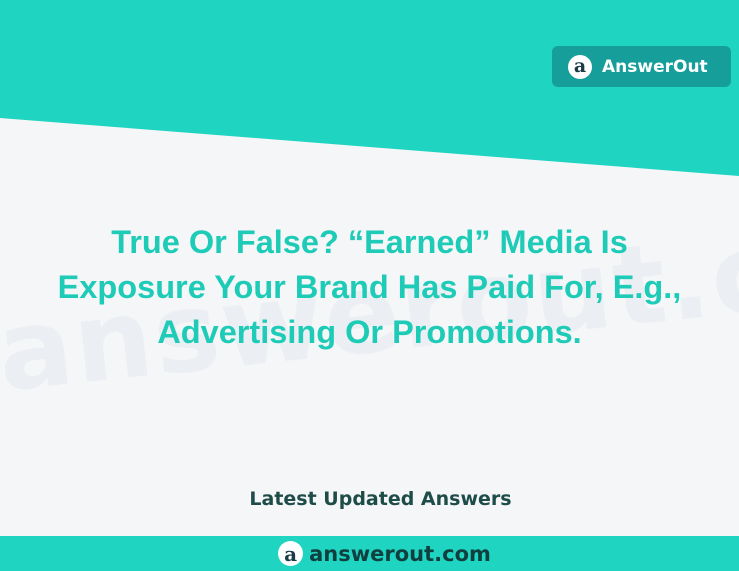  I want to click on brand-badge: a AnswerOut, so click(641, 66).